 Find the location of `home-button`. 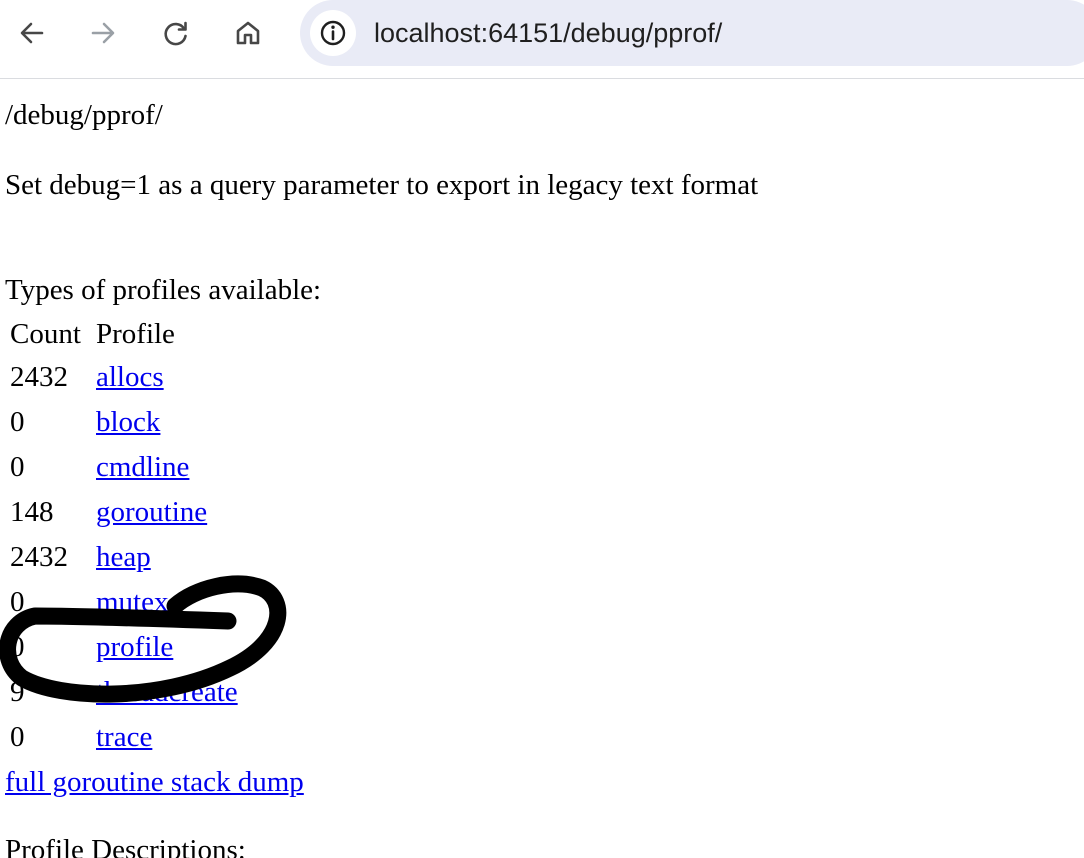

home-button is located at coordinates (248, 33).